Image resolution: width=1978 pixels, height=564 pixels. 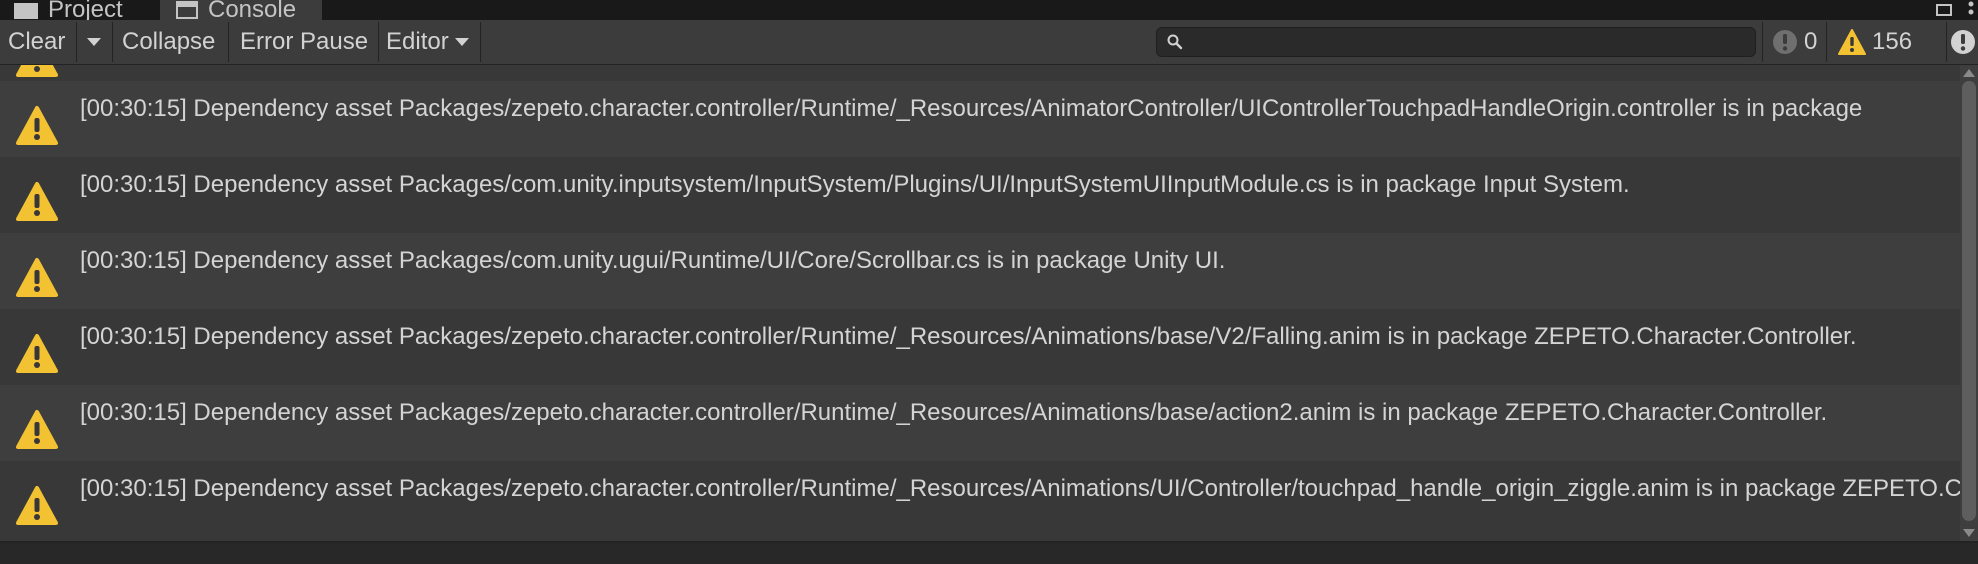 What do you see at coordinates (236, 11) in the screenshot?
I see `tab-console: Console` at bounding box center [236, 11].